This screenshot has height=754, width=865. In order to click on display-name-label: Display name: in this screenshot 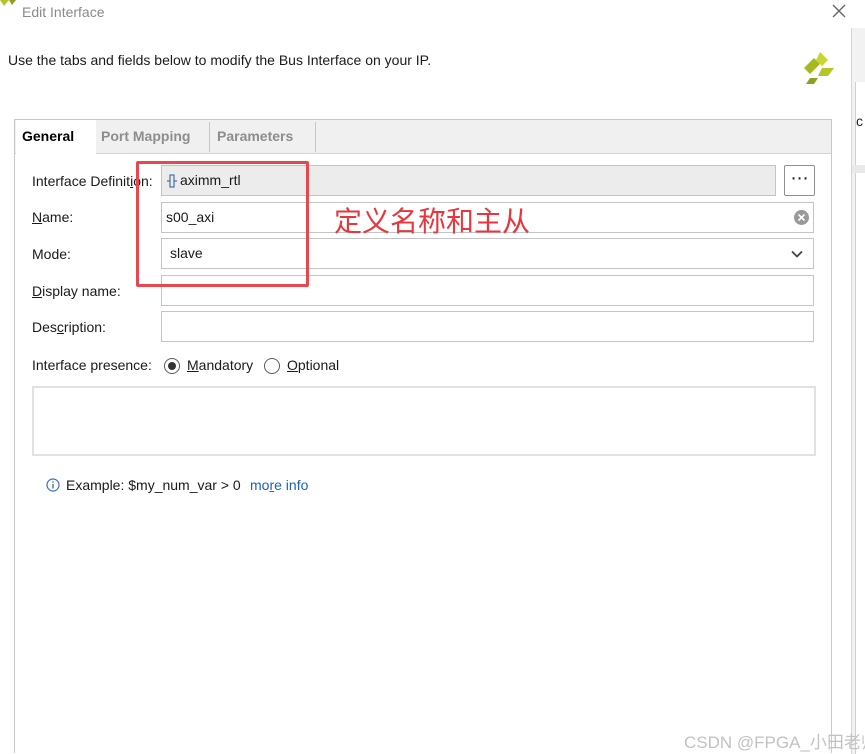, I will do `click(76, 291)`.